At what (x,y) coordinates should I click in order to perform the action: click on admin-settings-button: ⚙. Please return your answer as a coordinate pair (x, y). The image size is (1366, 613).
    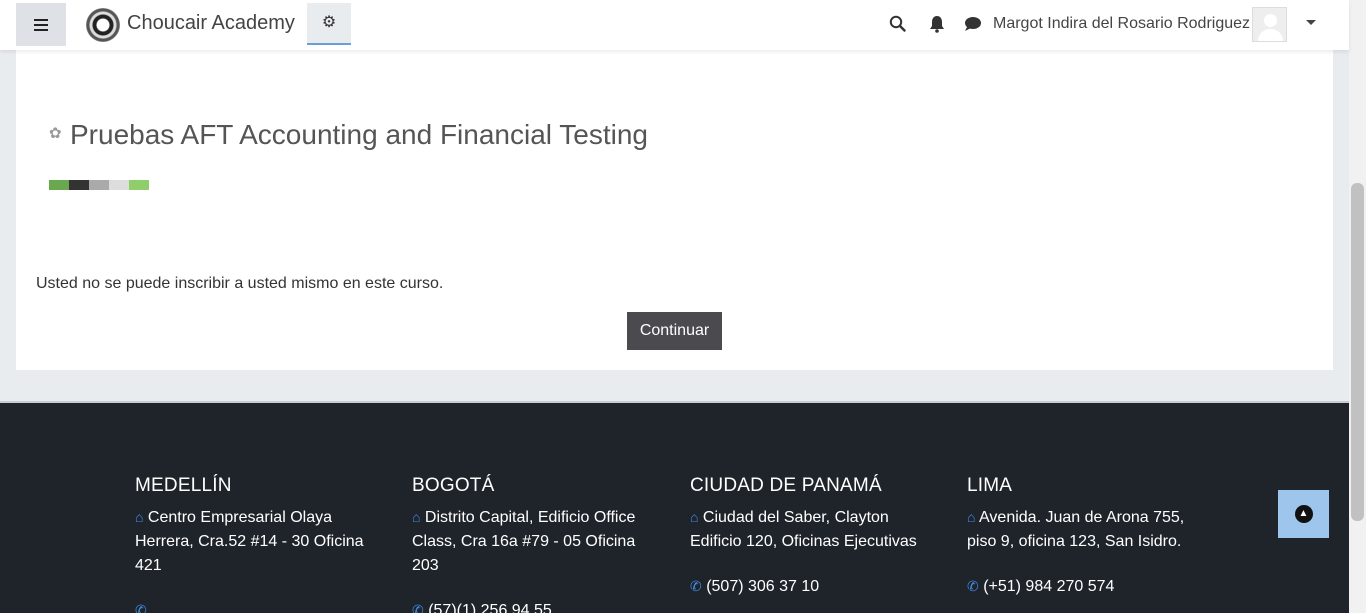
    Looking at the image, I should click on (329, 24).